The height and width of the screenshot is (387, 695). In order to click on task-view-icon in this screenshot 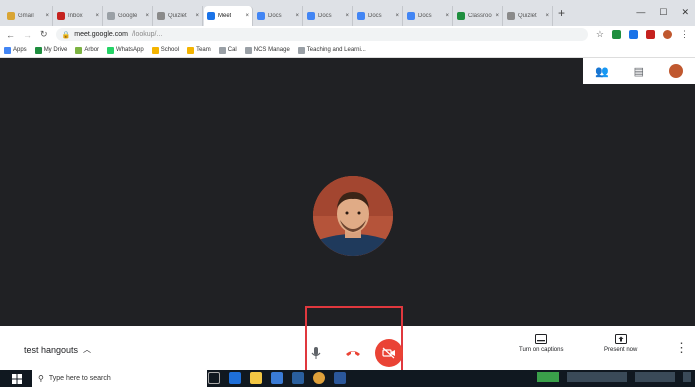, I will do `click(214, 378)`.